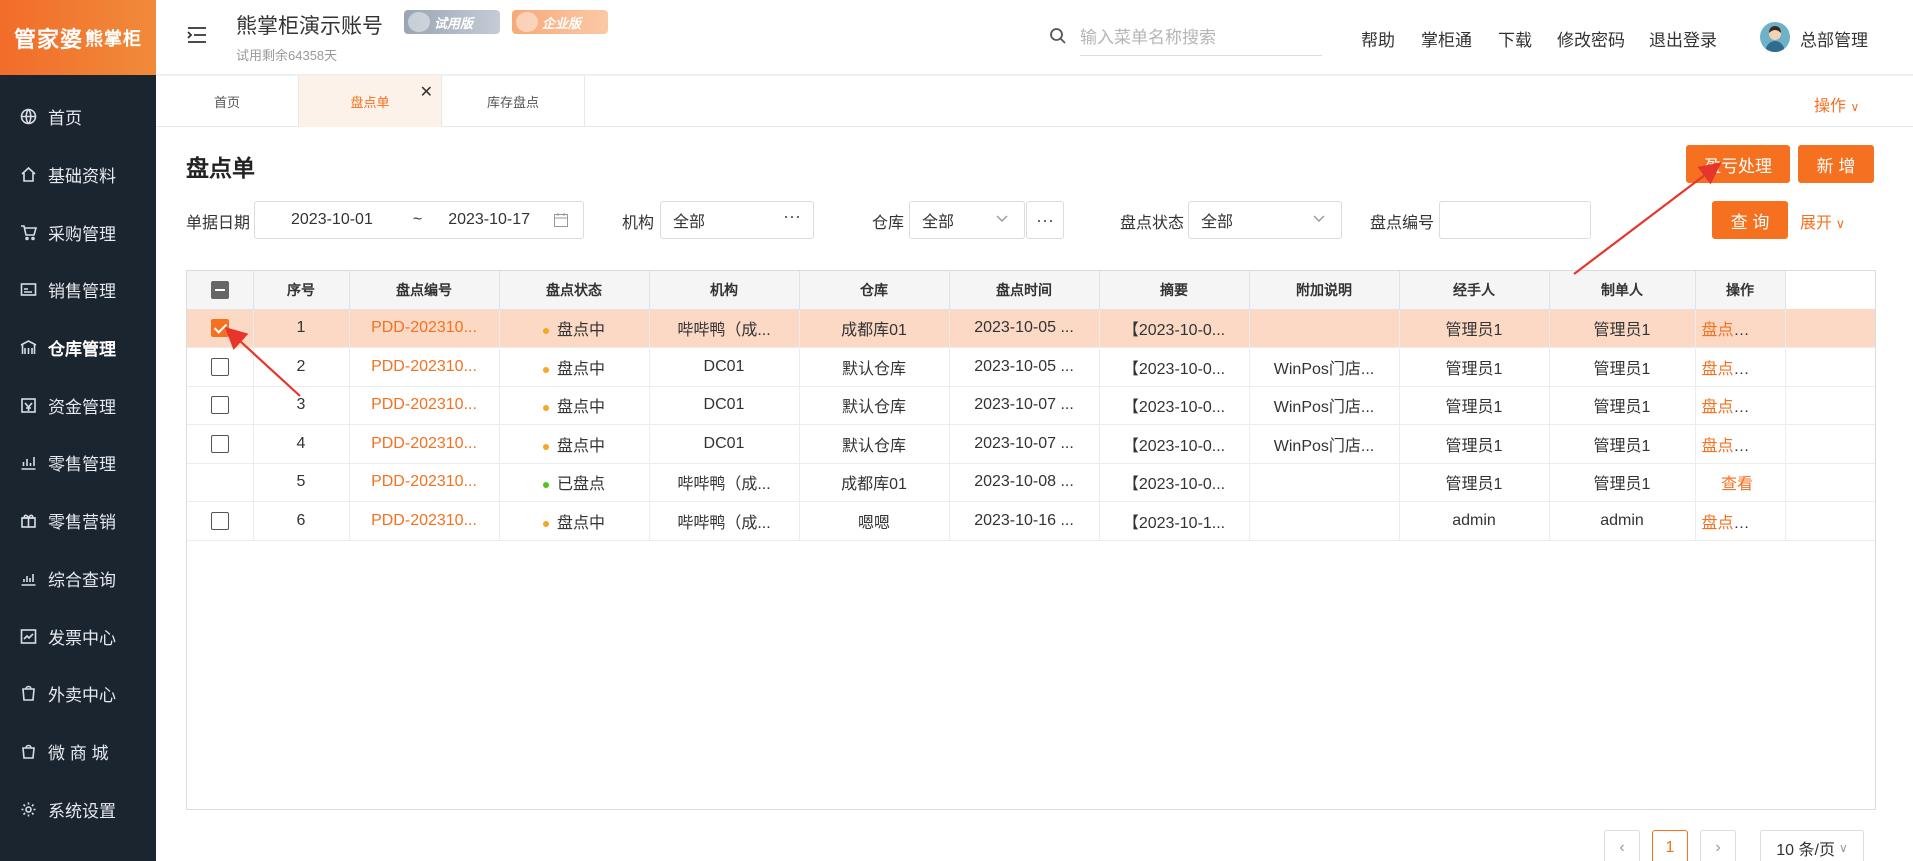 The image size is (1913, 861). I want to click on status-text: 已盘点, so click(580, 485).